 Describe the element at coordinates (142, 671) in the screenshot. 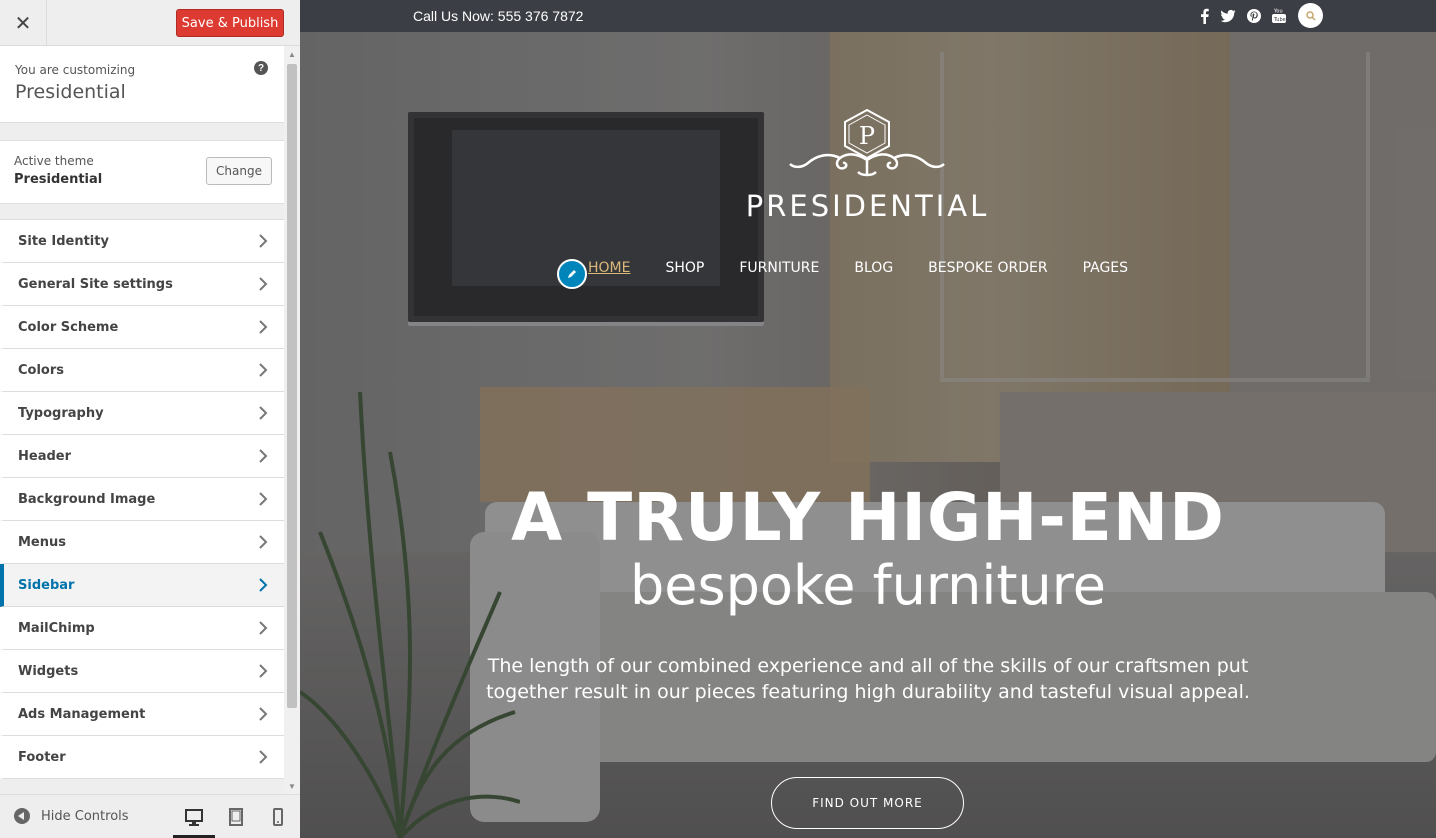

I see `section-widgets: Widgets` at that location.